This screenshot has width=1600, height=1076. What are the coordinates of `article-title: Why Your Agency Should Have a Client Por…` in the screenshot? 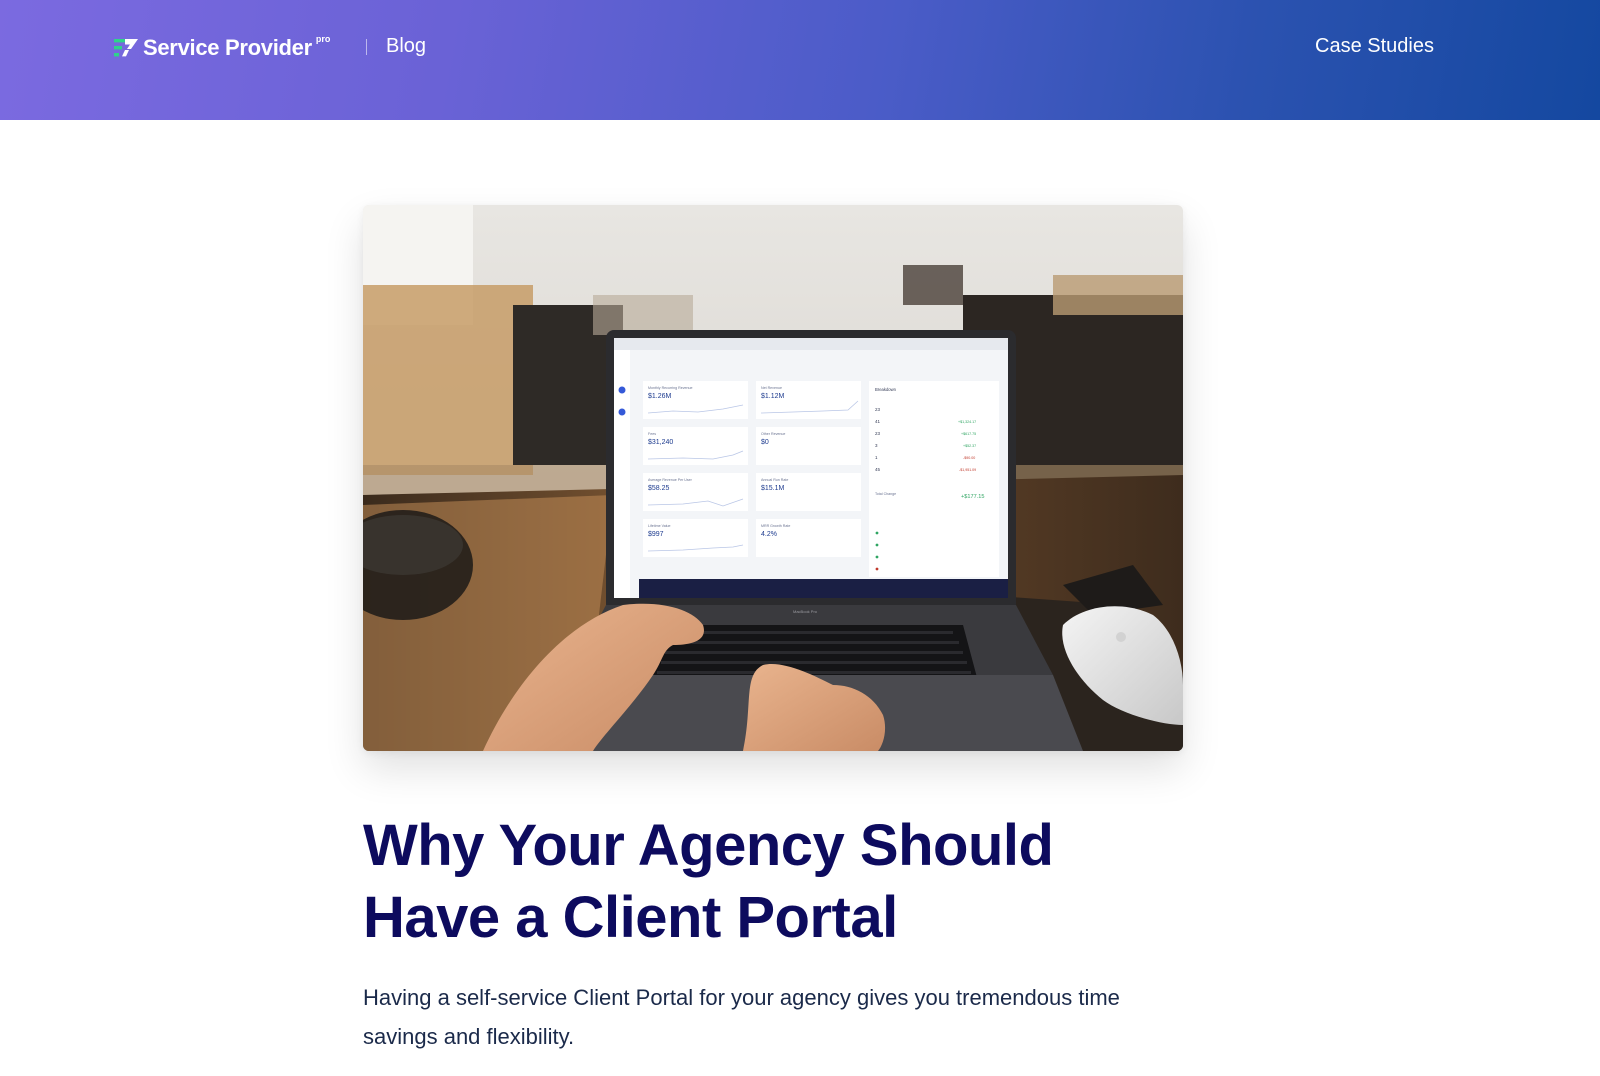 It's located at (708, 881).